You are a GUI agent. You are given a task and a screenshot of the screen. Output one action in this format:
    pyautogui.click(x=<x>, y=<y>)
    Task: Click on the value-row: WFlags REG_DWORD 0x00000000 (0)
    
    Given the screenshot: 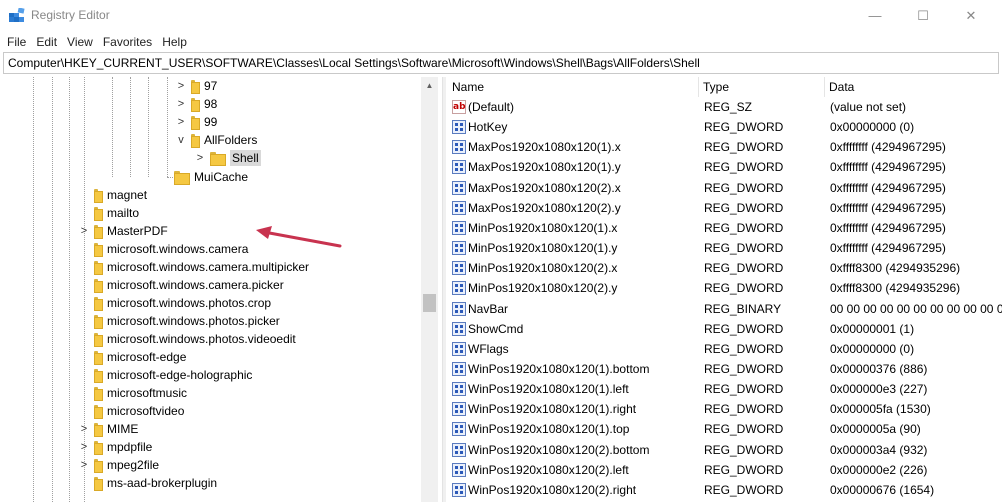 What is the action you would take?
    pyautogui.click(x=725, y=349)
    